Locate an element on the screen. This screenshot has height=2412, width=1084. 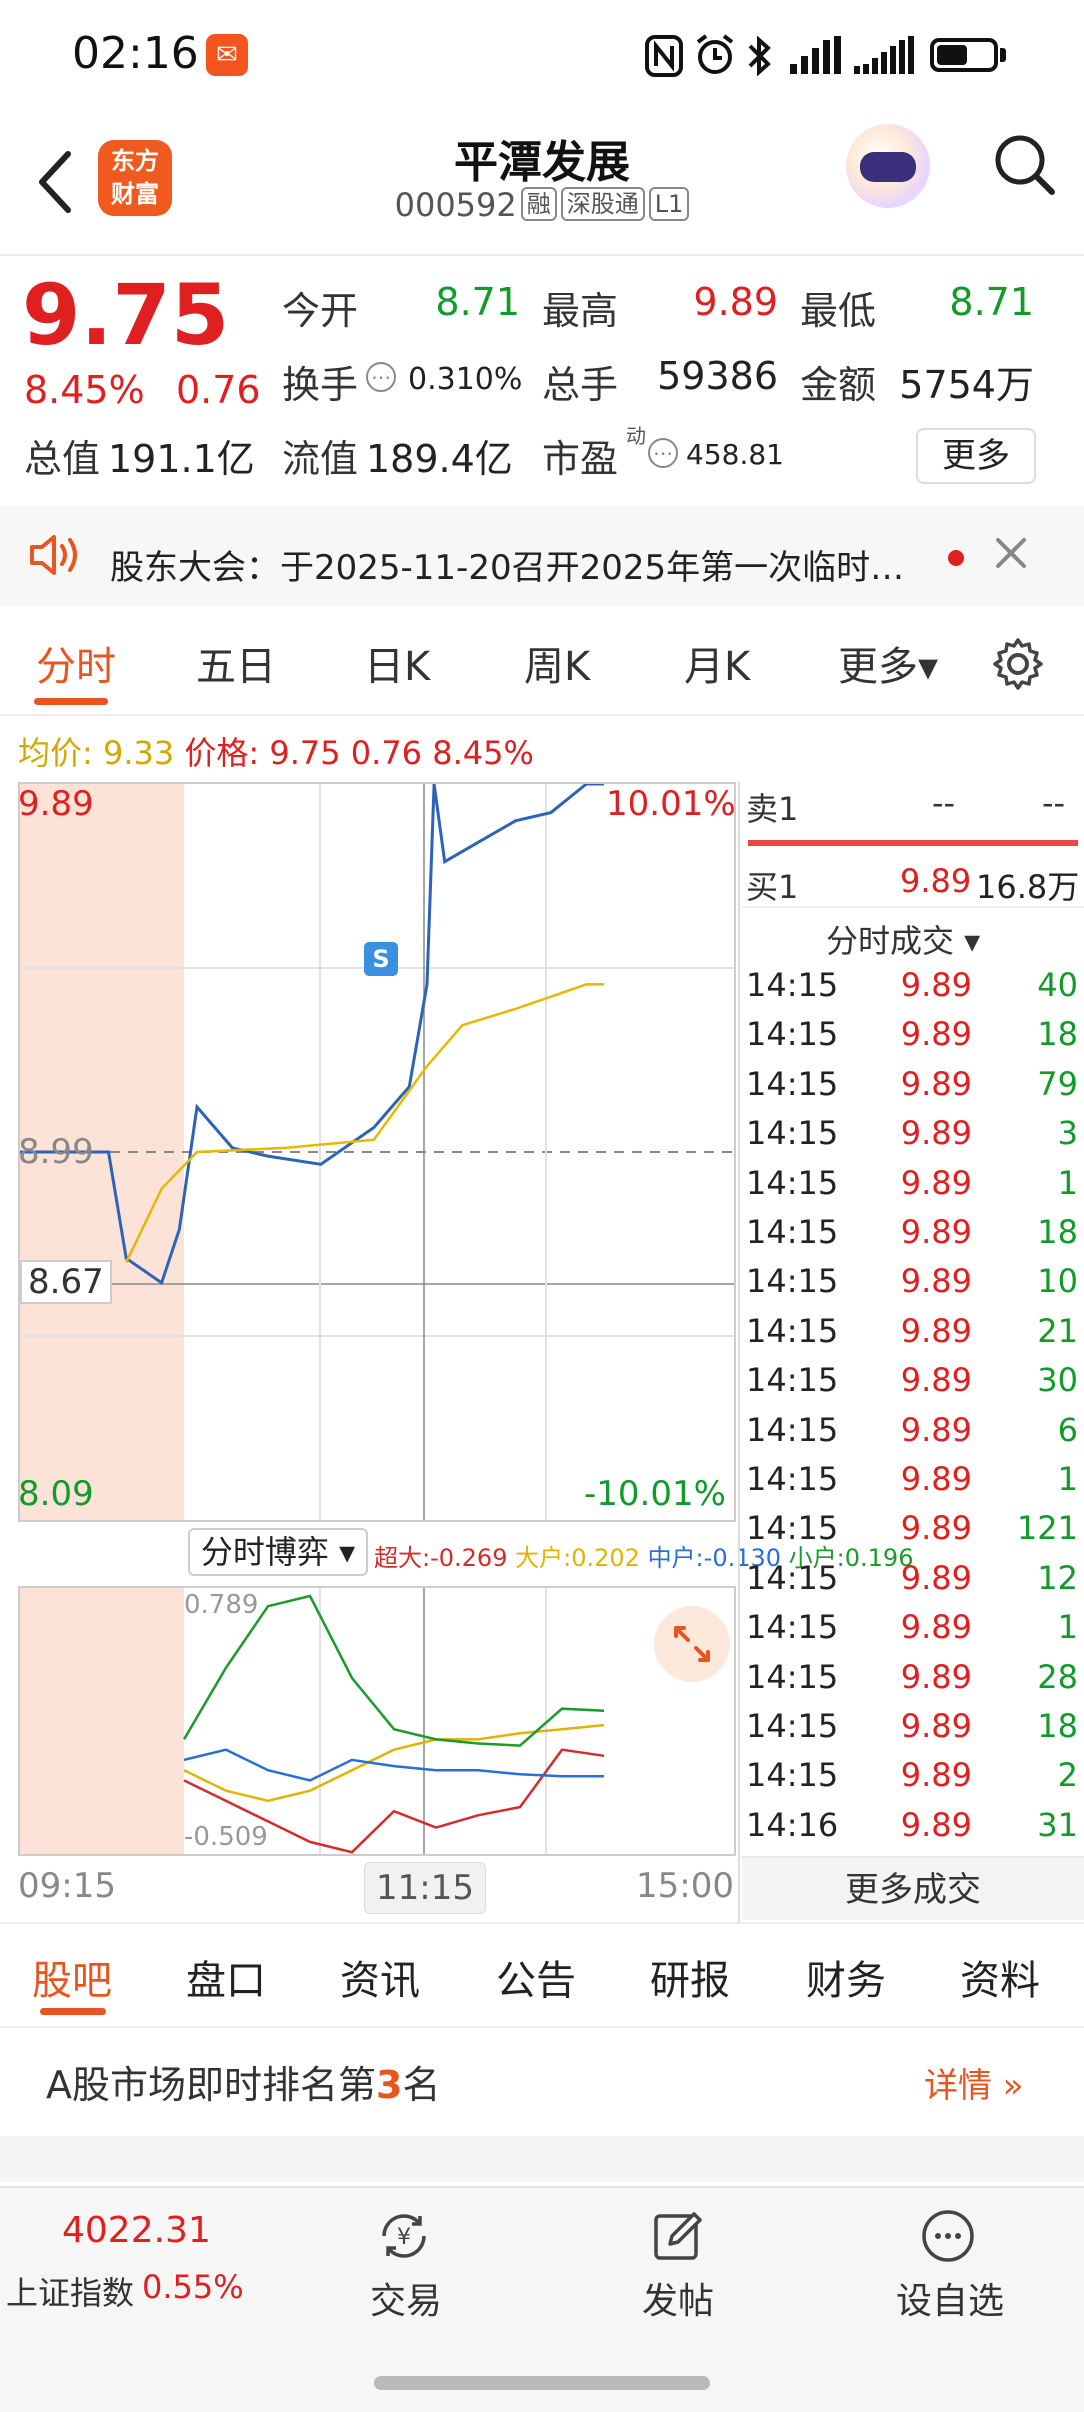
trade-label: 交易 is located at coordinates (406, 2298).